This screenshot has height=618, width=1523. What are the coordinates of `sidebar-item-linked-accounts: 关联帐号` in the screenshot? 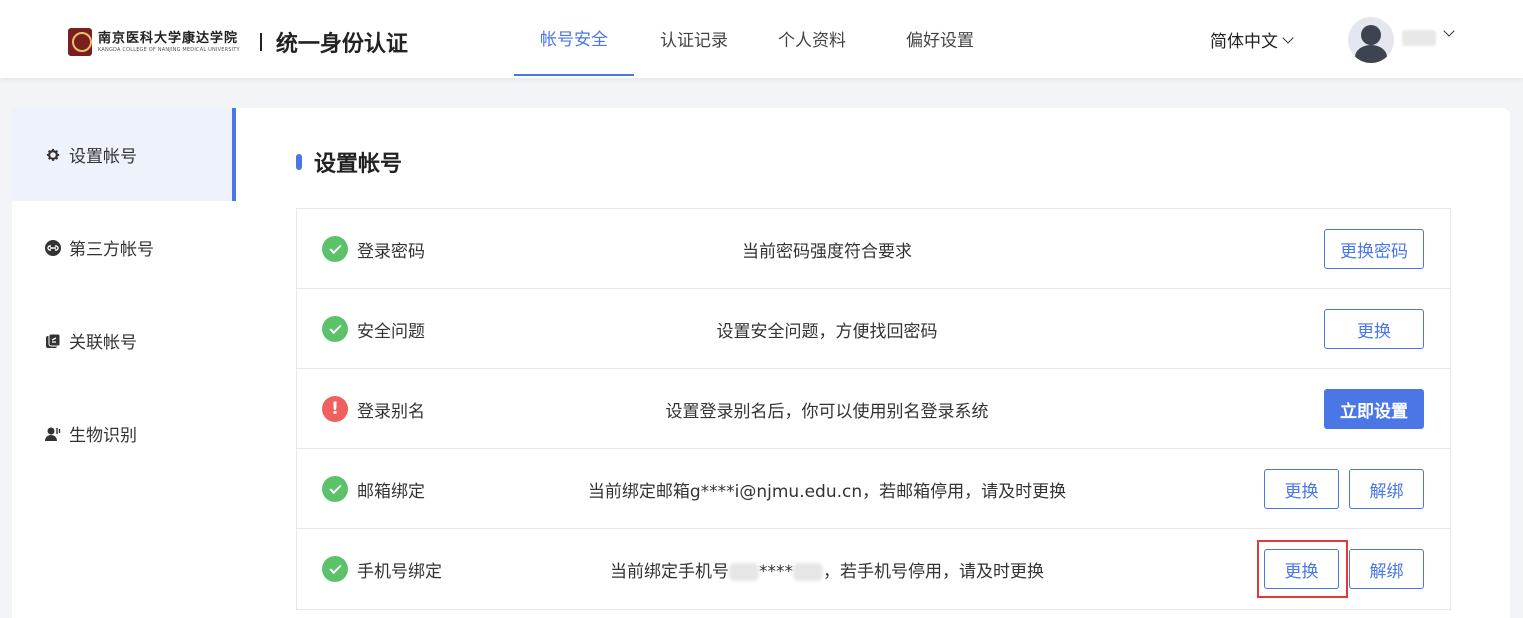 It's located at (124, 340).